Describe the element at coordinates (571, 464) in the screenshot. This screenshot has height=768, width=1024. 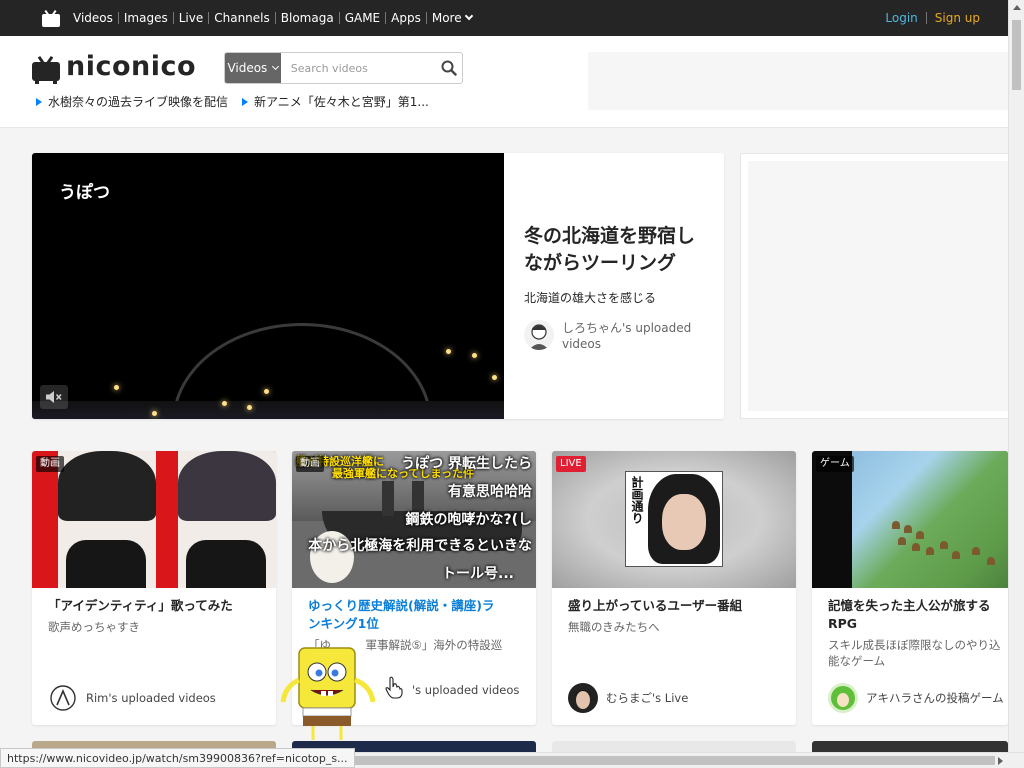
I see `live-badge: LIVE` at that location.